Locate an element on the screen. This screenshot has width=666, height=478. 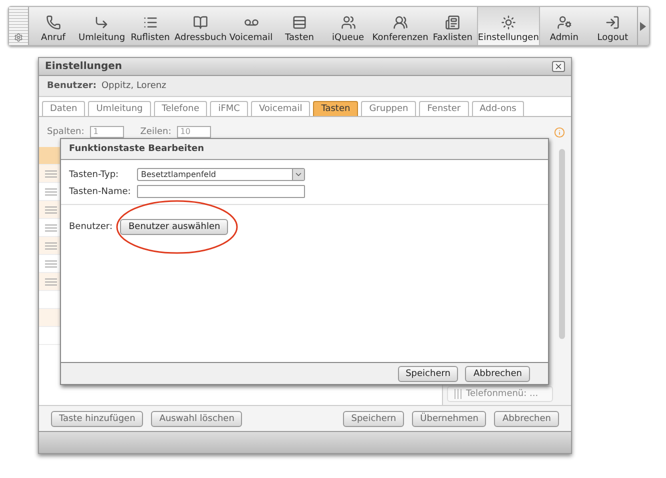
tab: Add-ons is located at coordinates (498, 108).